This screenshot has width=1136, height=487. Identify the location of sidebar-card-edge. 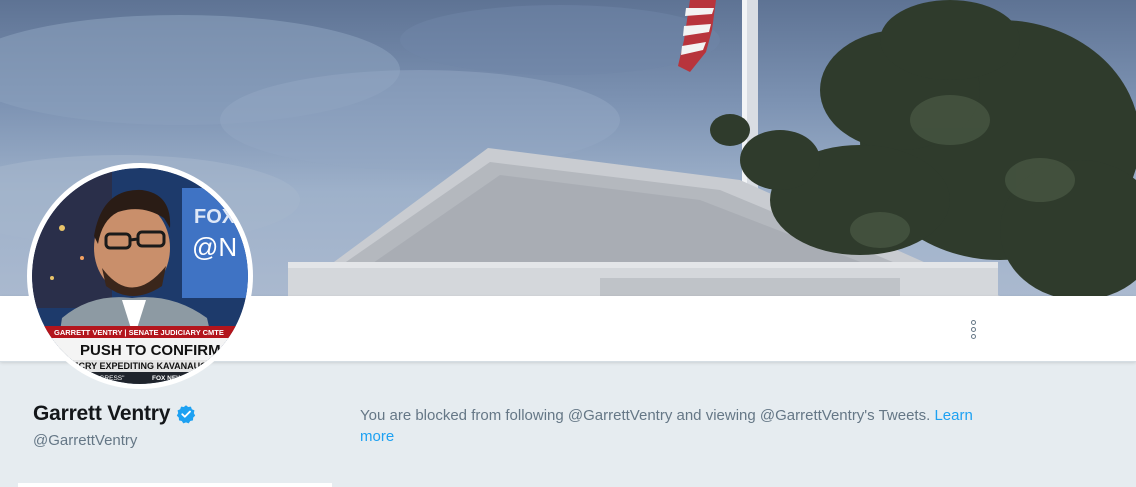
(175, 485).